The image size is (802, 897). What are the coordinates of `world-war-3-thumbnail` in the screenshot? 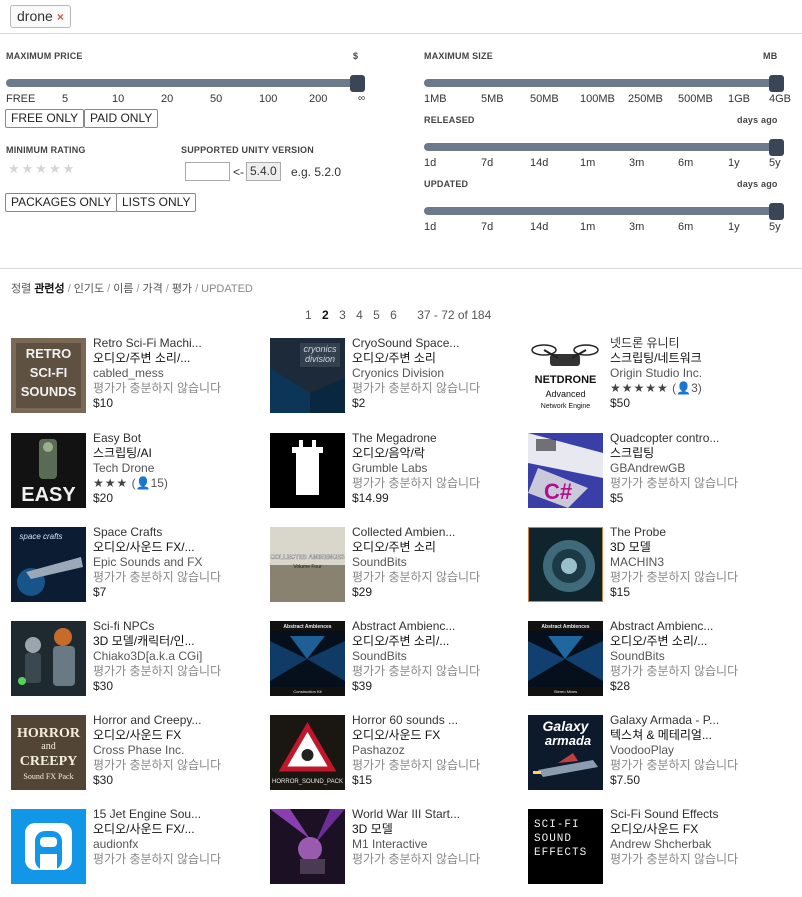 It's located at (307, 846).